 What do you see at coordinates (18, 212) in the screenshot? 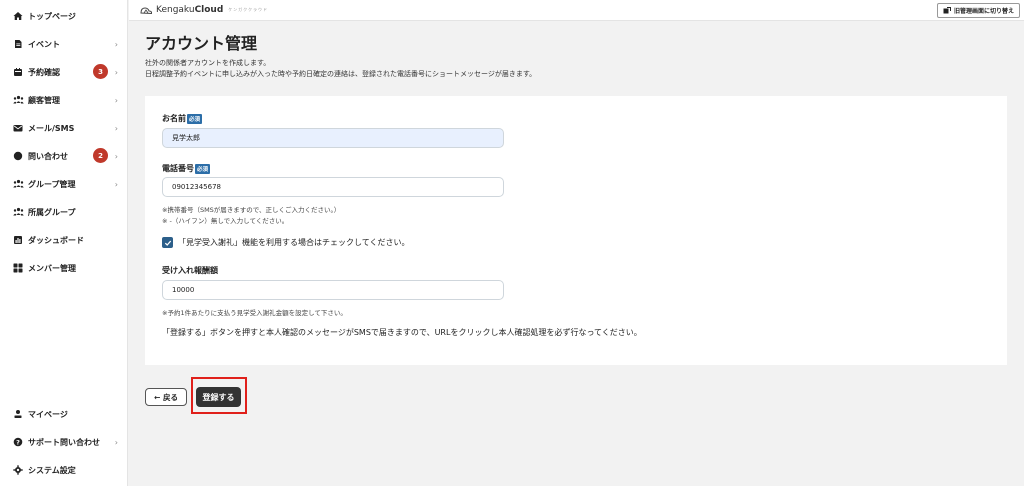
I see `affiliation-icon` at bounding box center [18, 212].